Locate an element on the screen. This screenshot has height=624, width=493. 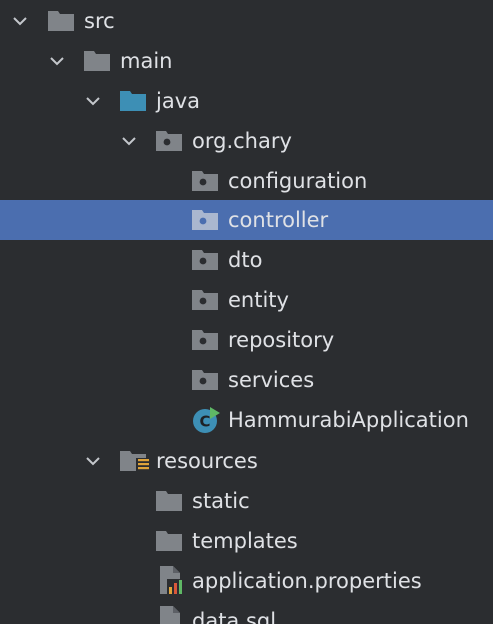
tree-node-src: src is located at coordinates (246, 21).